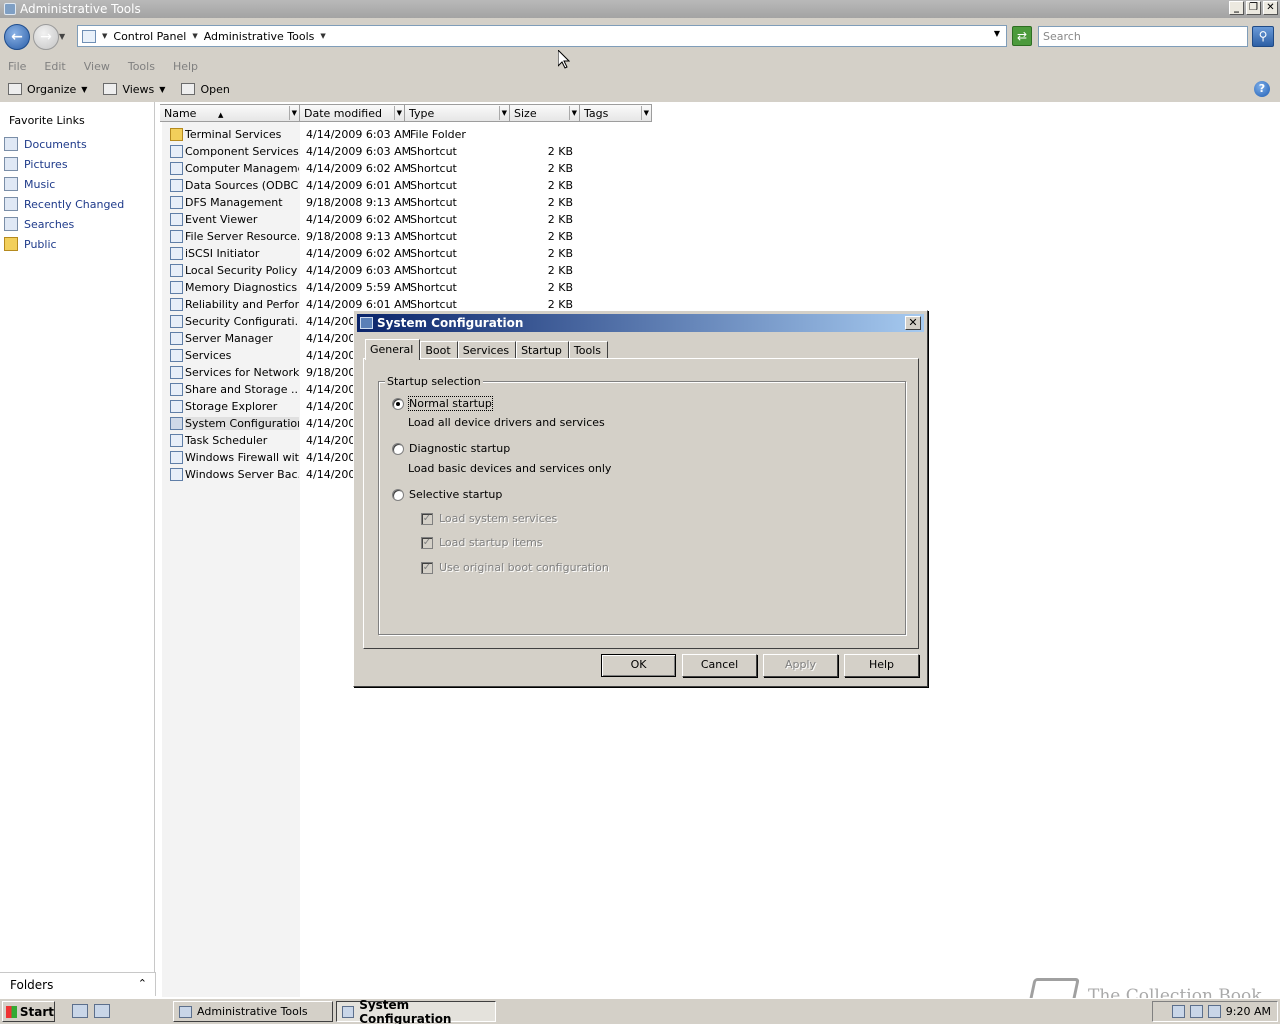 The width and height of the screenshot is (1280, 1024). What do you see at coordinates (1248, 1011) in the screenshot?
I see `clock: 9:20 AM` at bounding box center [1248, 1011].